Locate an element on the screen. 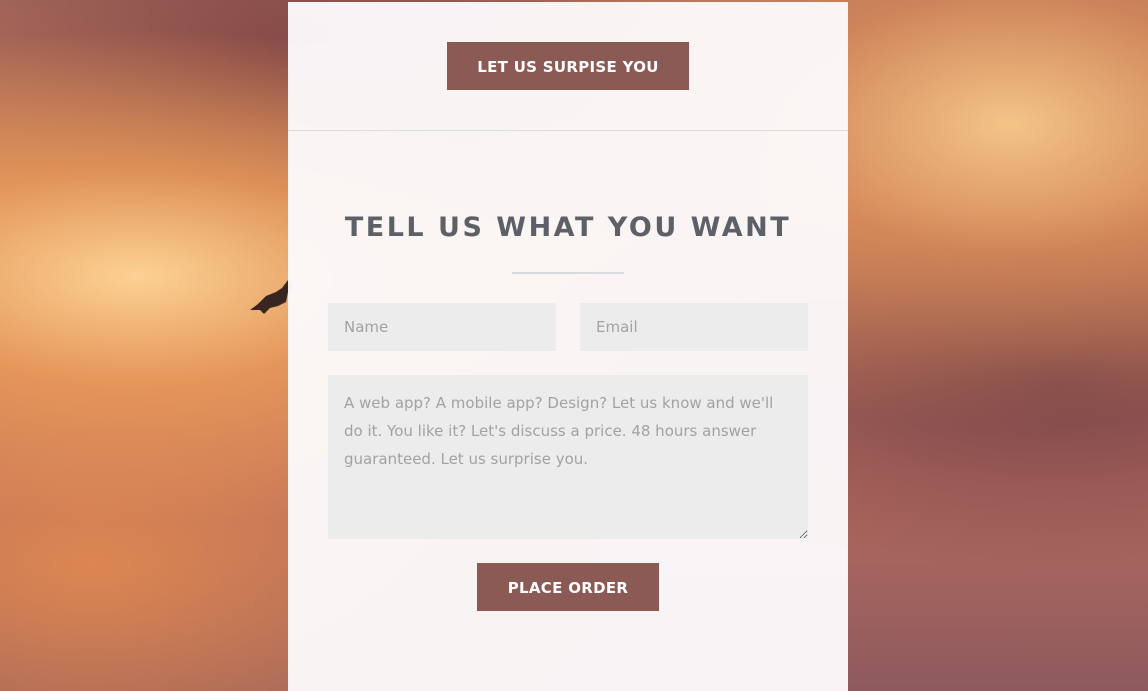 The image size is (1148, 691). let-us-surprise-you-button: LET US SURPISE YOU is located at coordinates (568, 66).